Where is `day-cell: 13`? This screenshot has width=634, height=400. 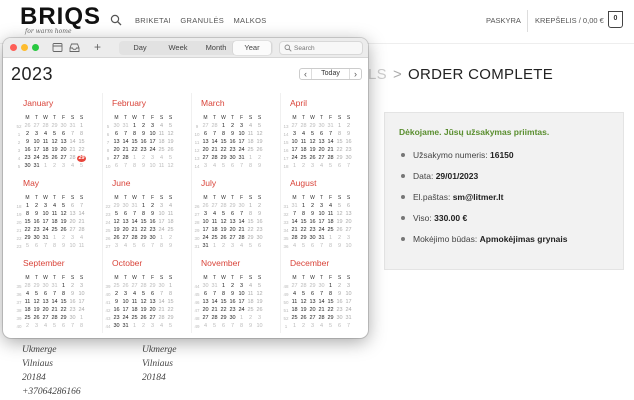 day-cell: 13 is located at coordinates (348, 214).